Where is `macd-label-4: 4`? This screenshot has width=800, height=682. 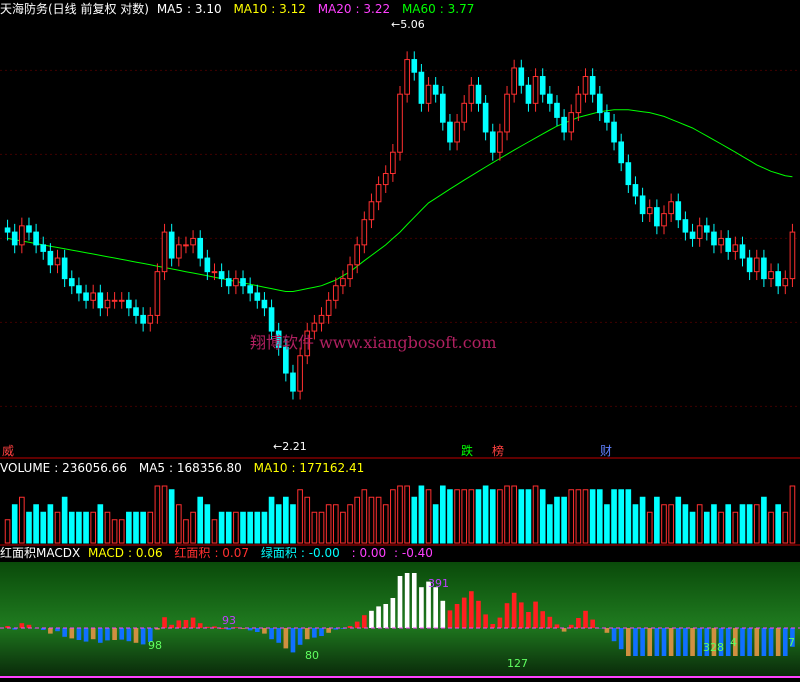
macd-label-4: 4 is located at coordinates (733, 642).